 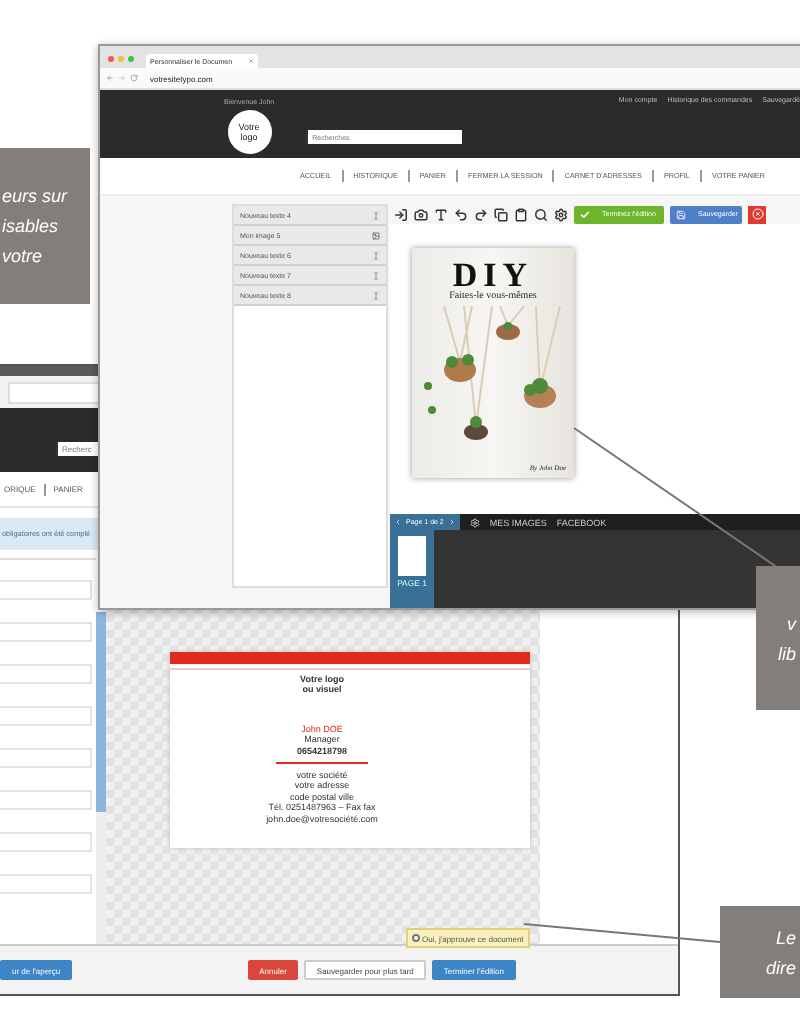 I want to click on callout-text: isables, so click(x=30, y=226).